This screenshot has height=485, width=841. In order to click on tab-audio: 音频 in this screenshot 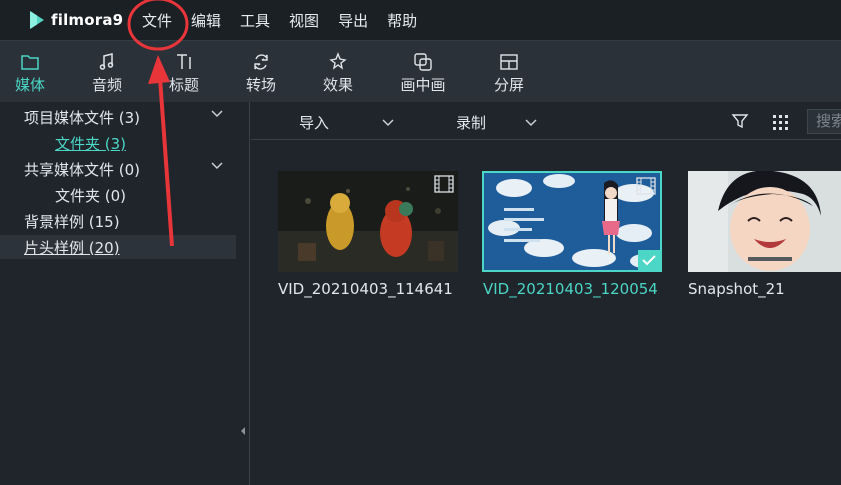, I will do `click(107, 73)`.